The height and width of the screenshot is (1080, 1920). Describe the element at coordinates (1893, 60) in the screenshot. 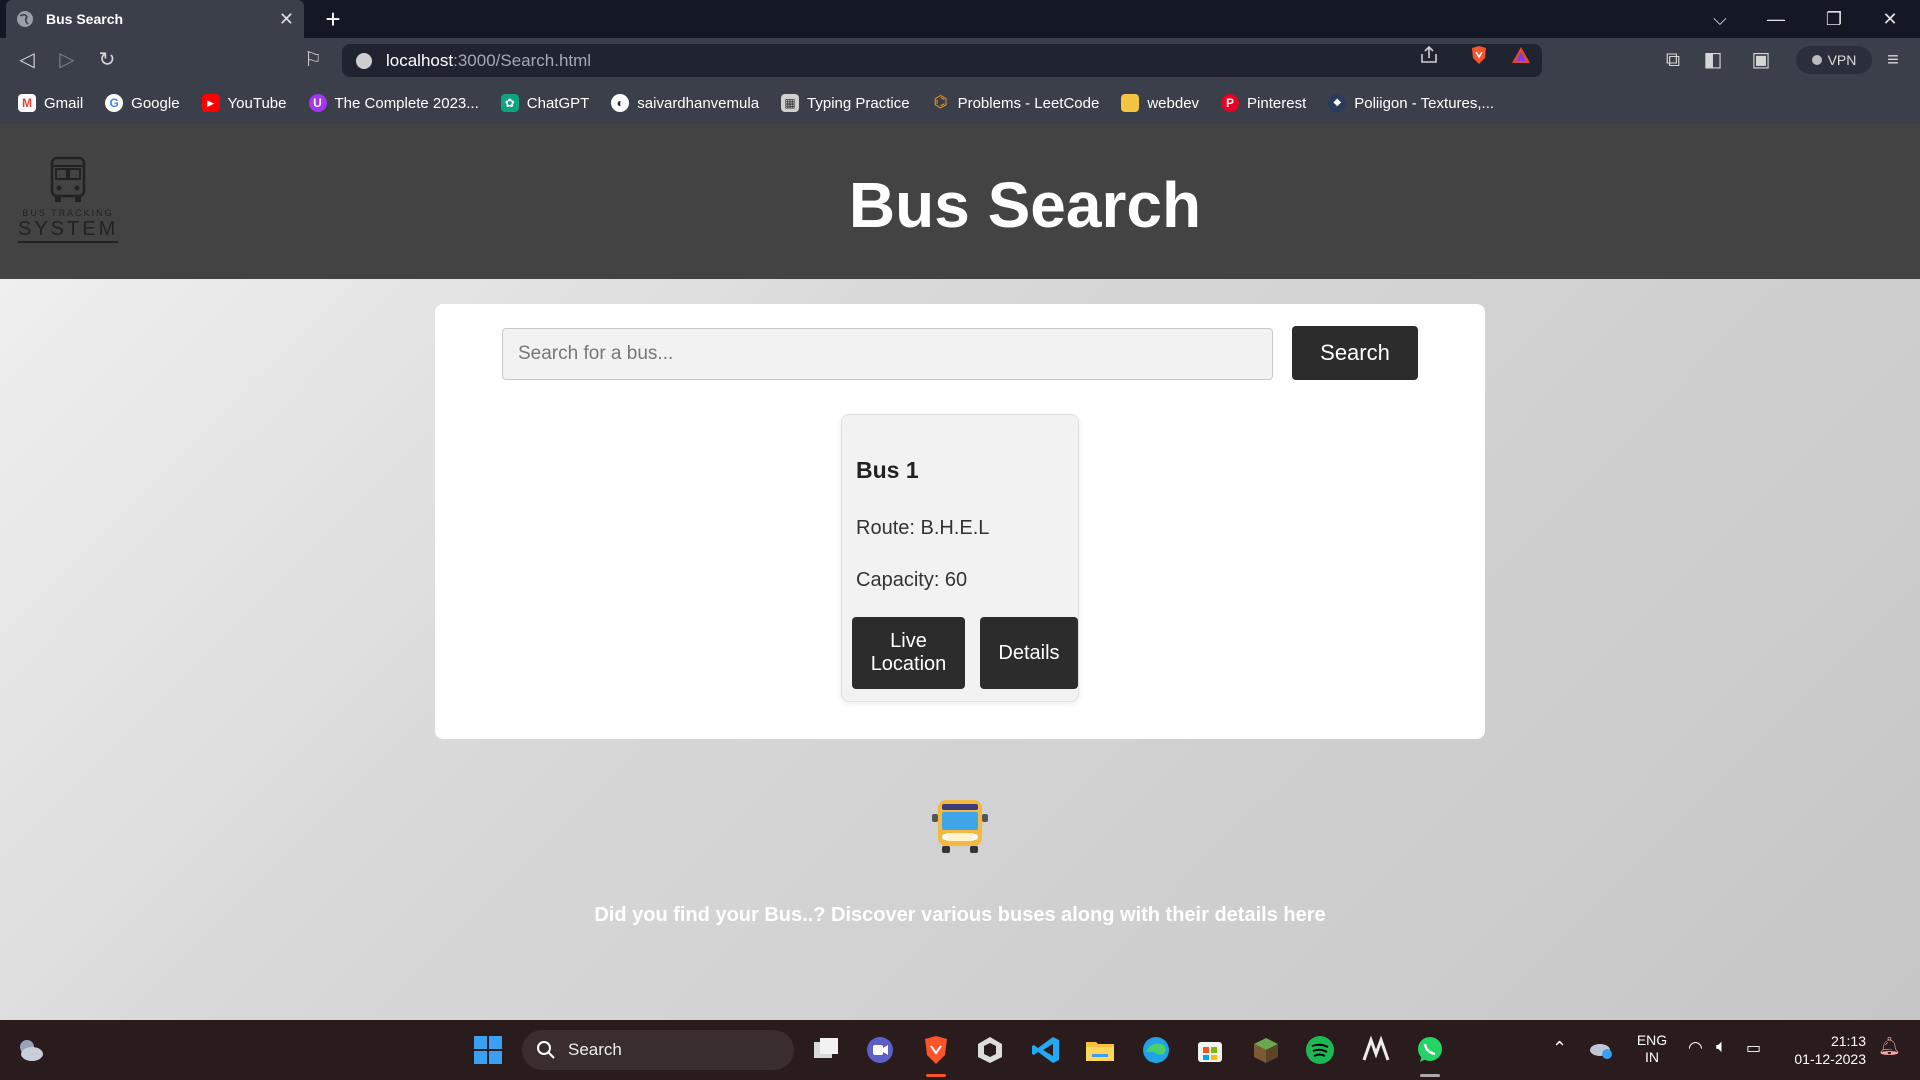

I see `menu-icon: ≡` at that location.